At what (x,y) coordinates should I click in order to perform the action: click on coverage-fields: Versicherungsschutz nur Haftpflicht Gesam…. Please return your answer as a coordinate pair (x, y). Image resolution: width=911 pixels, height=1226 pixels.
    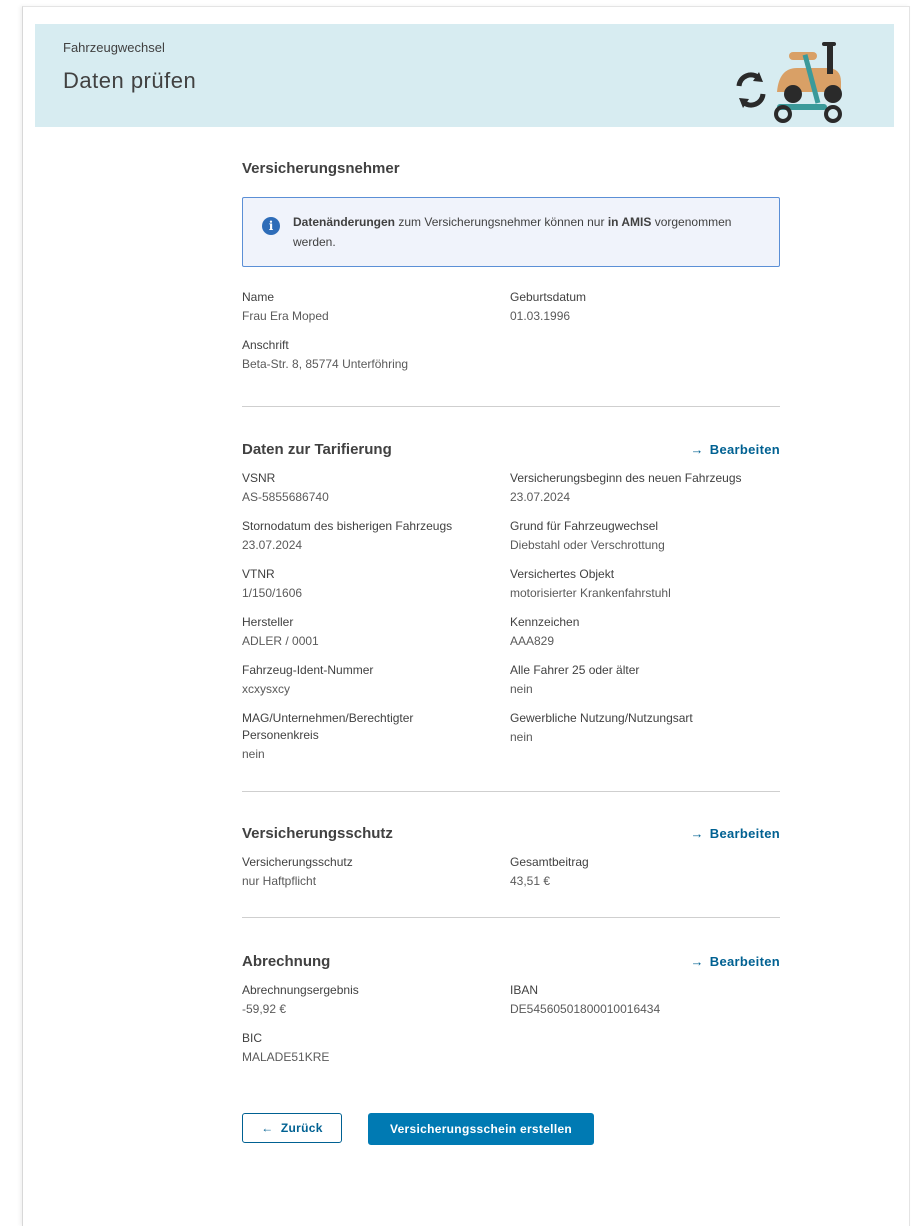
    Looking at the image, I should click on (511, 872).